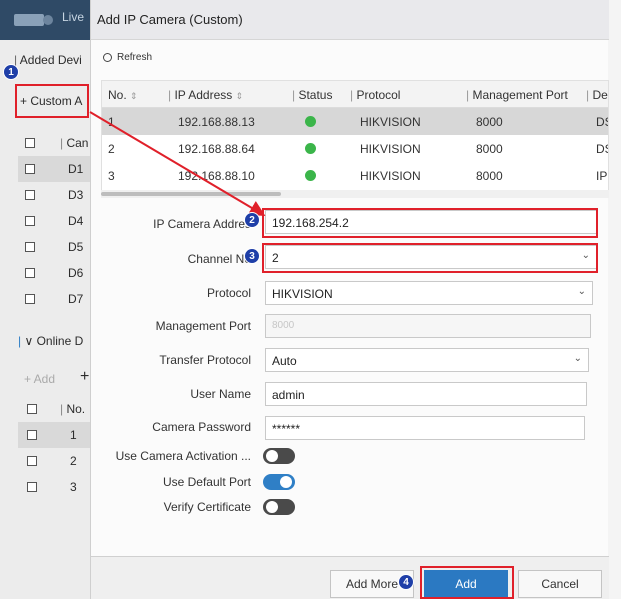 This screenshot has width=621, height=599. Describe the element at coordinates (59, 487) in the screenshot. I see `online-device-row: 3` at that location.